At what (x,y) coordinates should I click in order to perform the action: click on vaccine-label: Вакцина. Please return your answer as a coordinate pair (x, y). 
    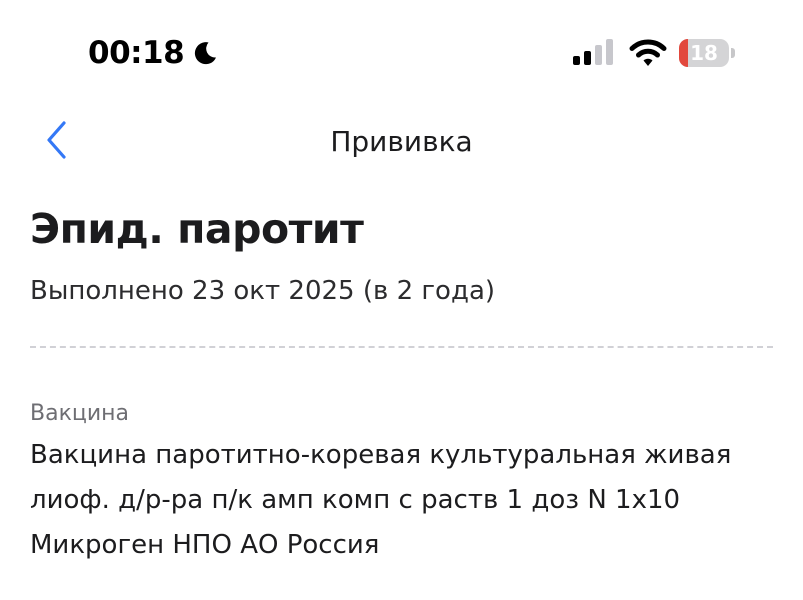
    Looking at the image, I should click on (79, 413).